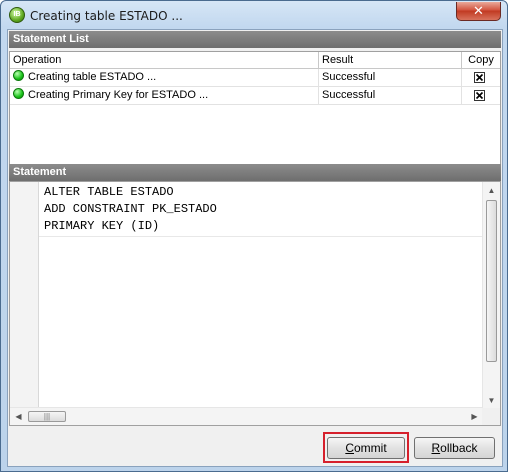  Describe the element at coordinates (436, 448) in the screenshot. I see `rollback-mnemonic: R` at that location.